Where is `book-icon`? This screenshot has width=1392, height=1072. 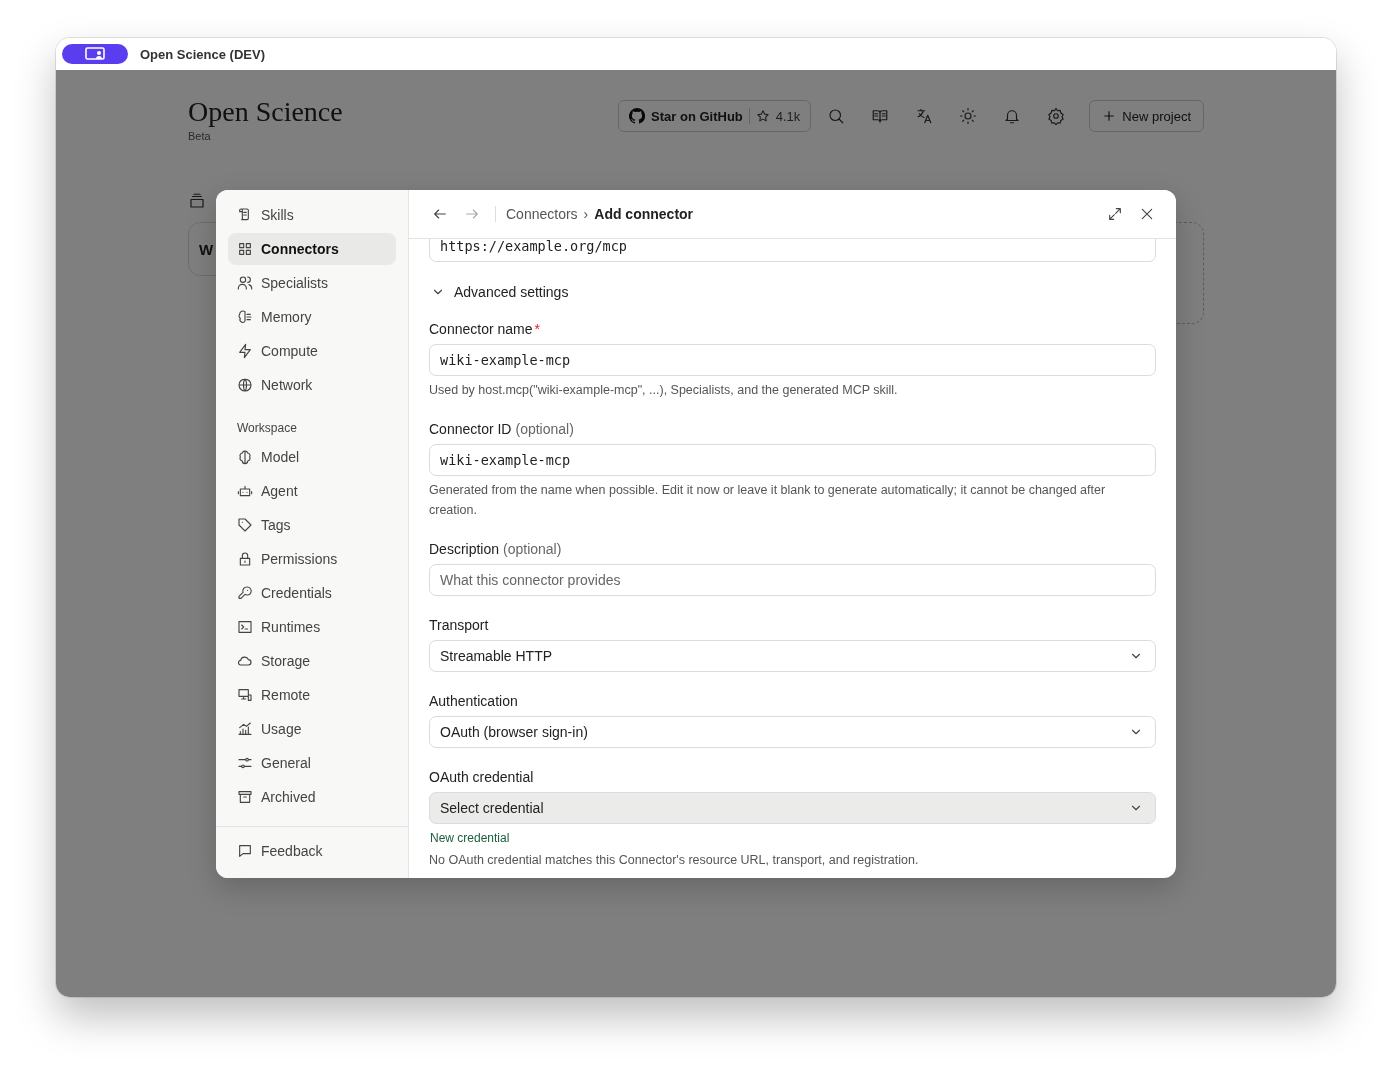
book-icon is located at coordinates (880, 116).